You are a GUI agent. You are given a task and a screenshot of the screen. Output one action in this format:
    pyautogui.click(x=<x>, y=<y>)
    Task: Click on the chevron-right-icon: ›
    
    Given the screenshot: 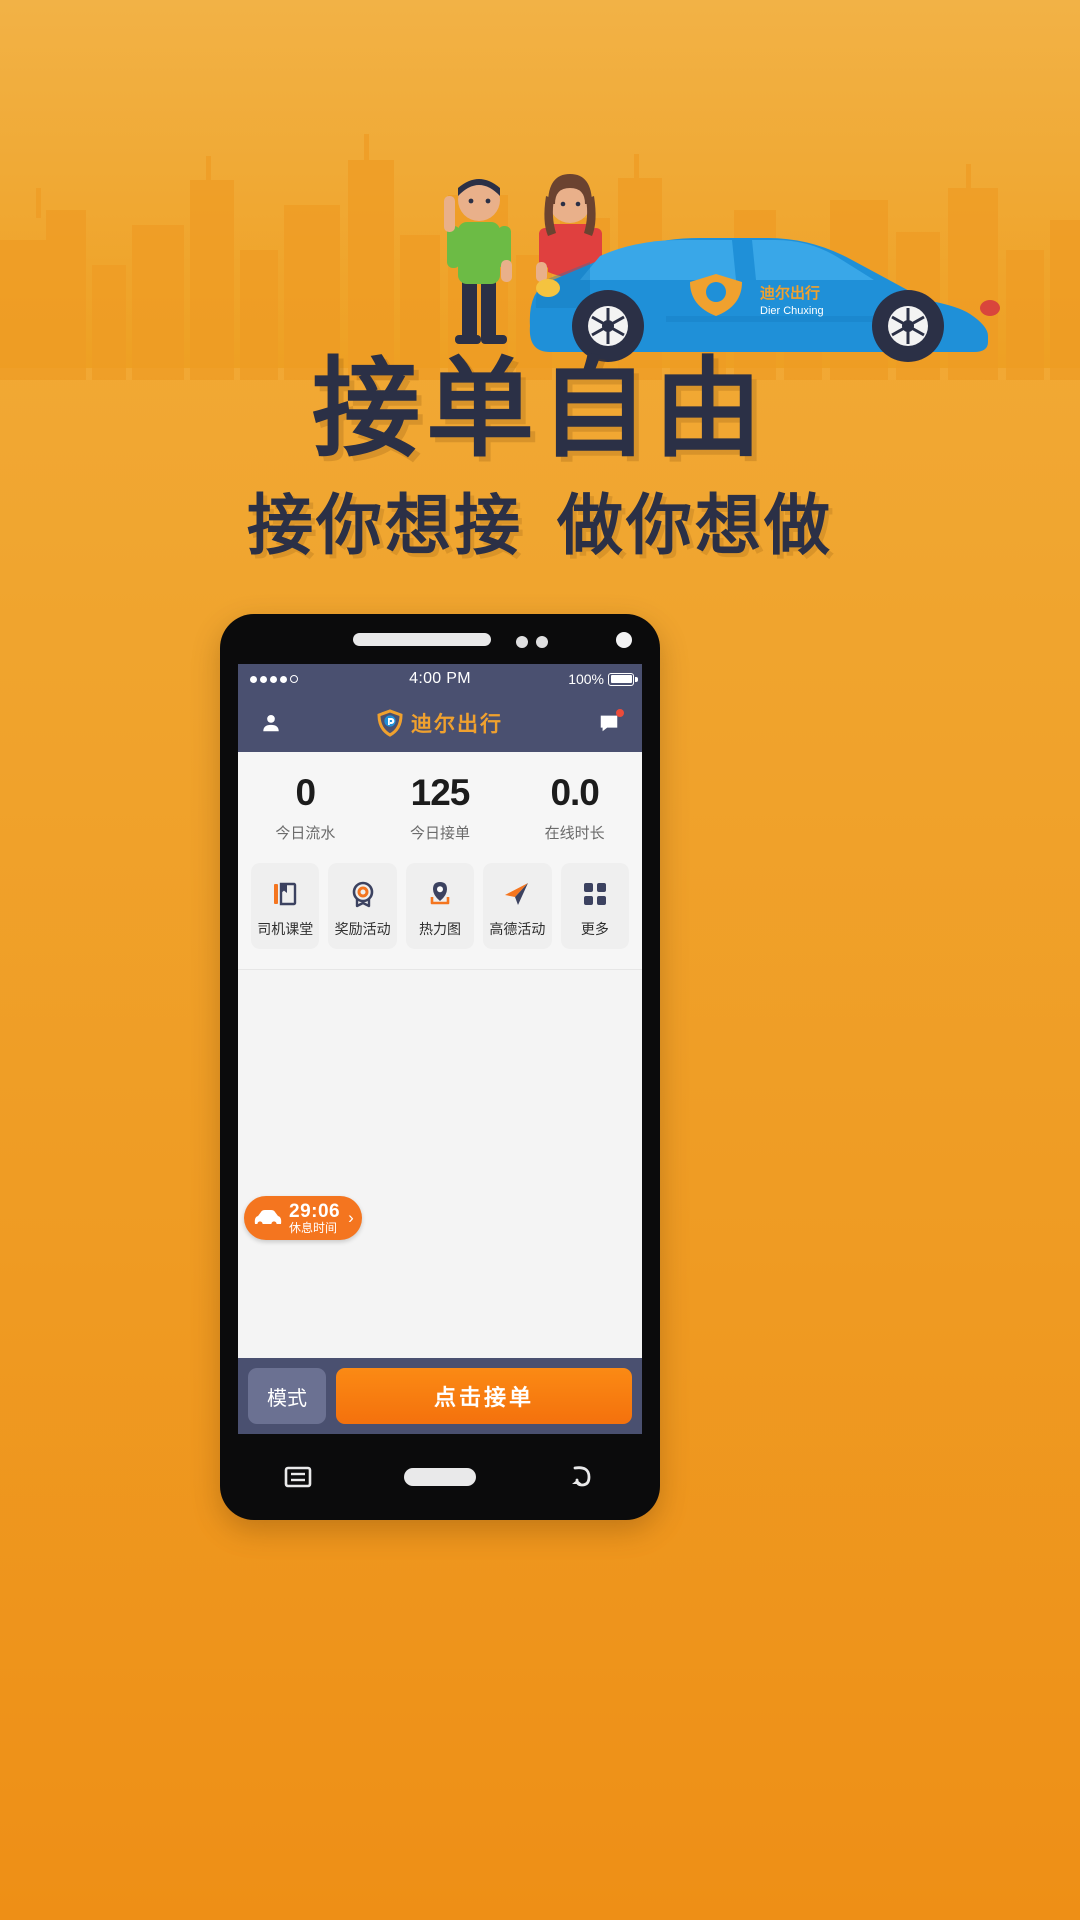 What is the action you would take?
    pyautogui.click(x=351, y=1217)
    